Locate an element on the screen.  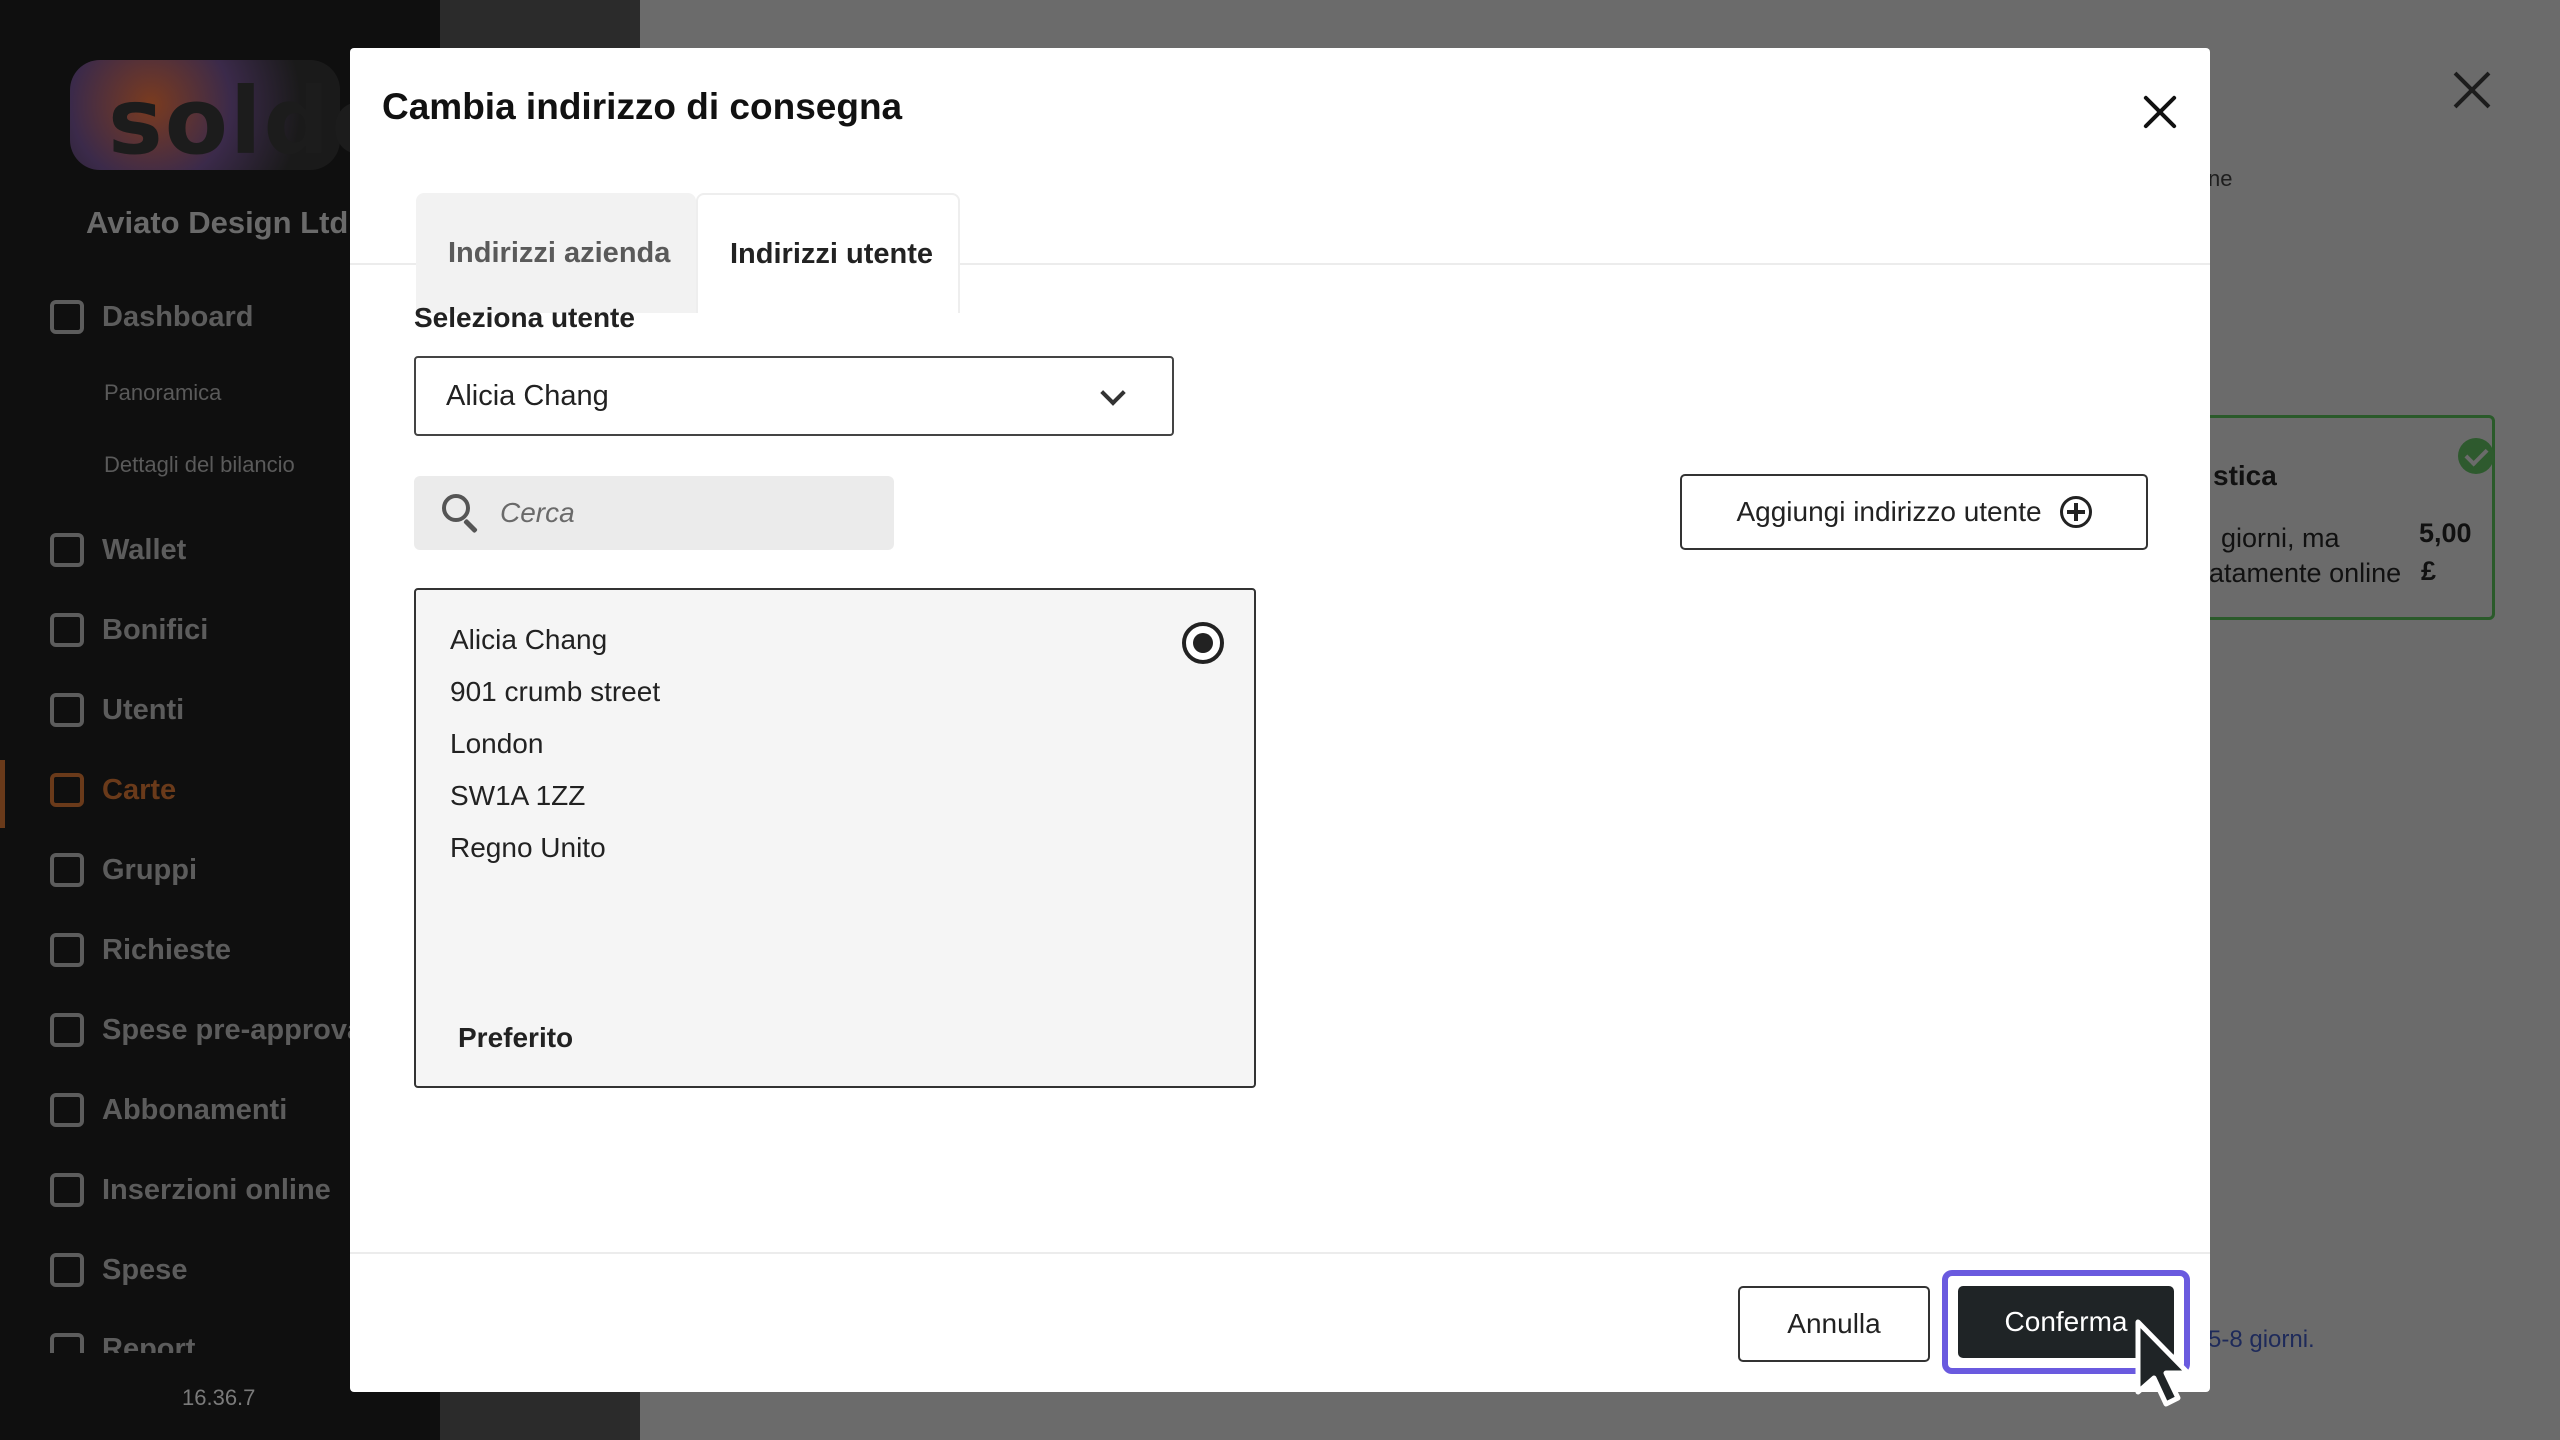
tab-user-addresses: Indirizzi utente is located at coordinates (828, 253).